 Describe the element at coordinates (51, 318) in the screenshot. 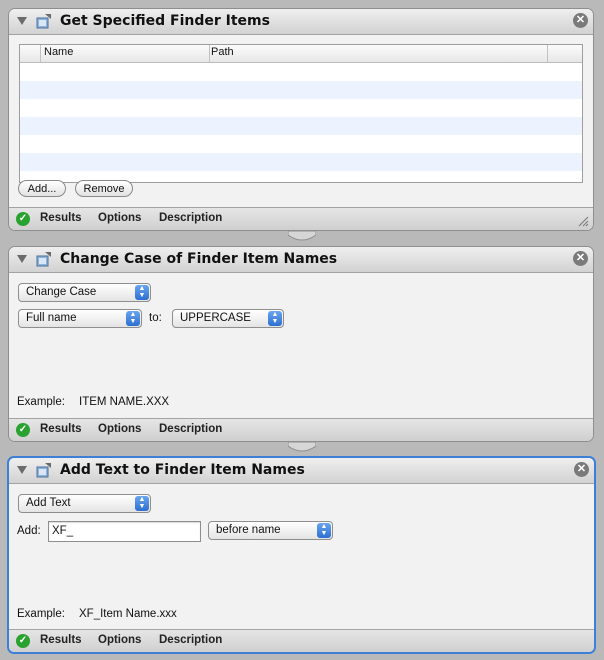

I see `scope-popup-value: Full name` at that location.